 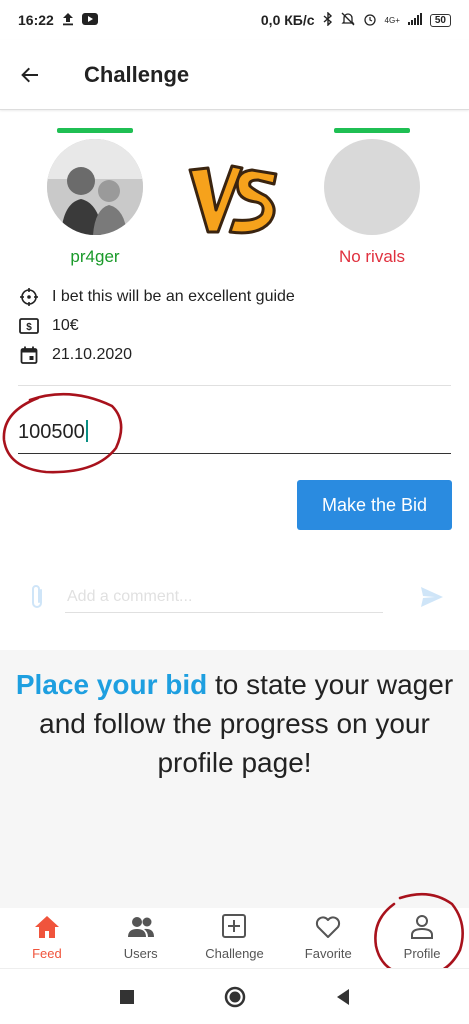 I want to click on nav-item-challenge: Challenge, so click(x=235, y=938).